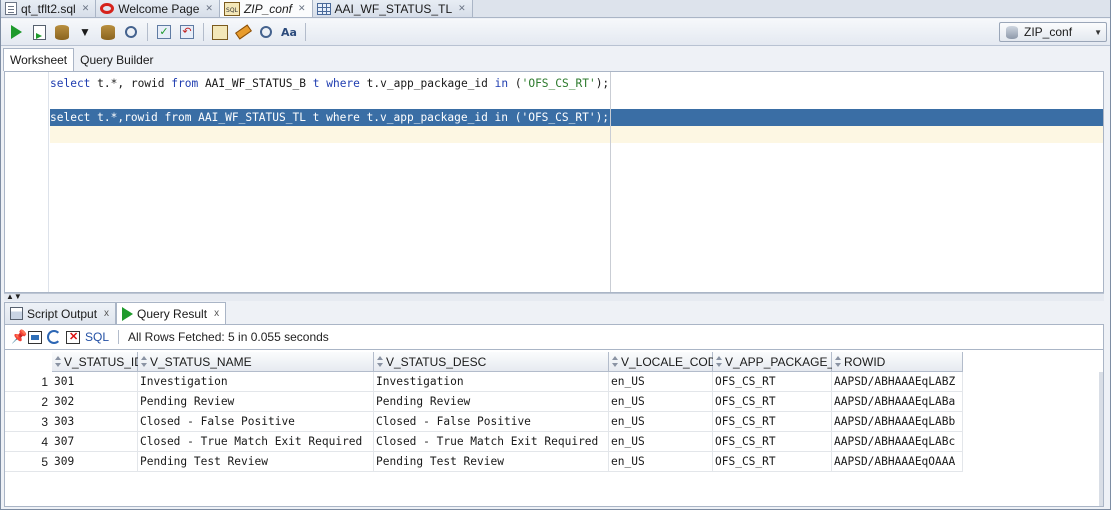  Describe the element at coordinates (14, 297) in the screenshot. I see `collapse-arrows-icon: ▲▼` at that location.